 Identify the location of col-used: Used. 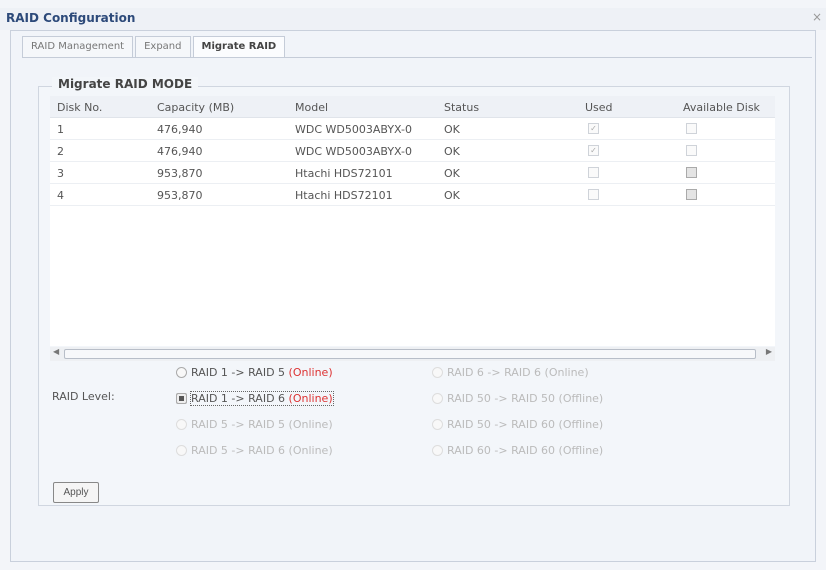
(599, 107).